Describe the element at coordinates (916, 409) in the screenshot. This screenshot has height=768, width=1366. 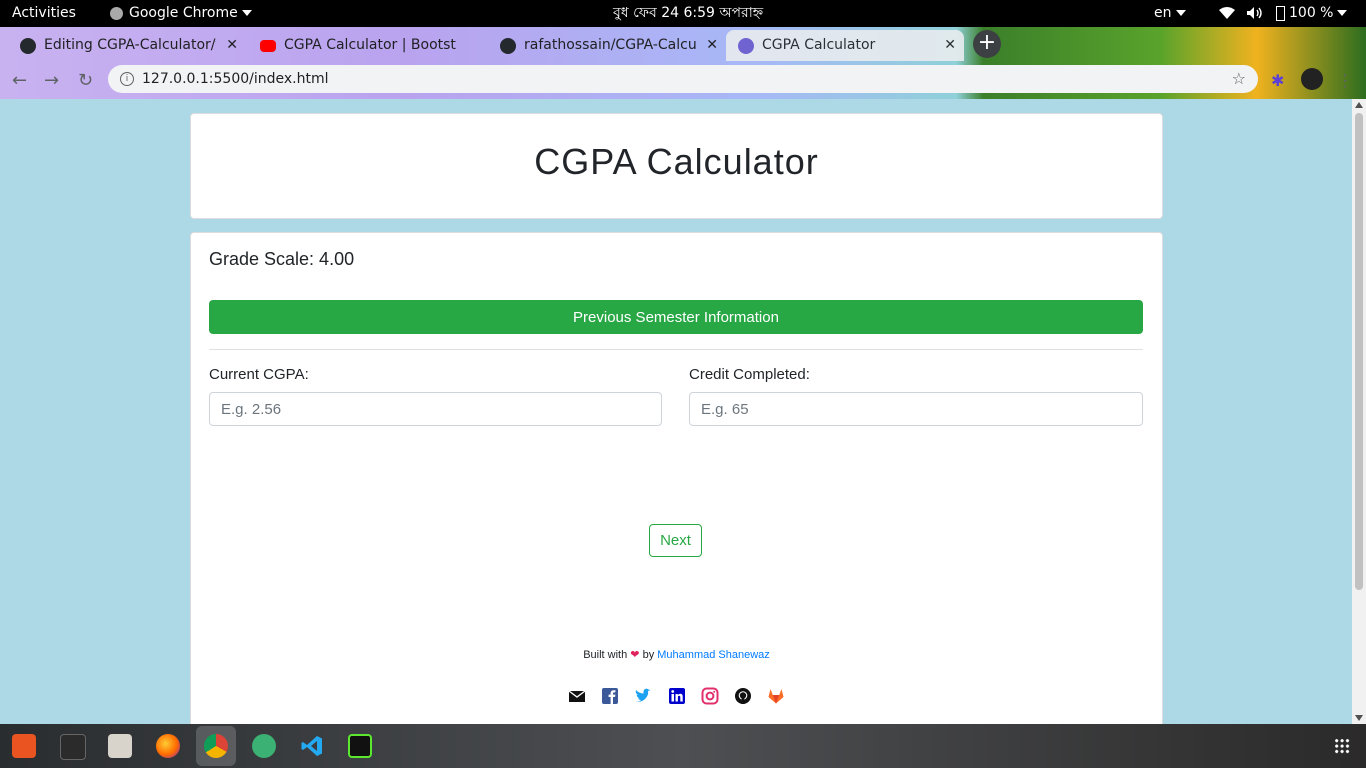
I see `credit-completed-input` at that location.